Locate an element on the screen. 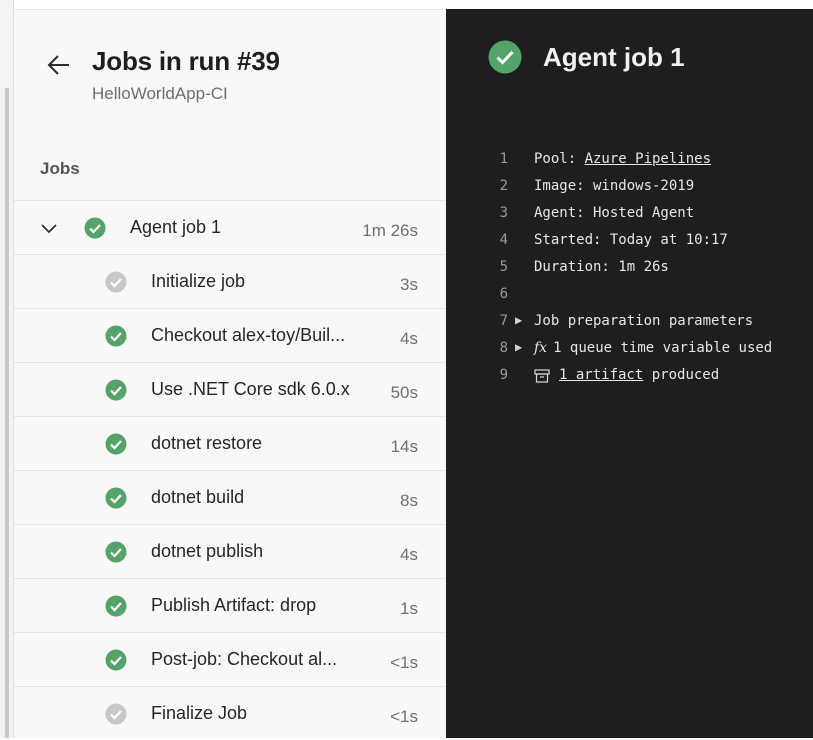 The width and height of the screenshot is (813, 740). step-name: Initialize job is located at coordinates (198, 281).